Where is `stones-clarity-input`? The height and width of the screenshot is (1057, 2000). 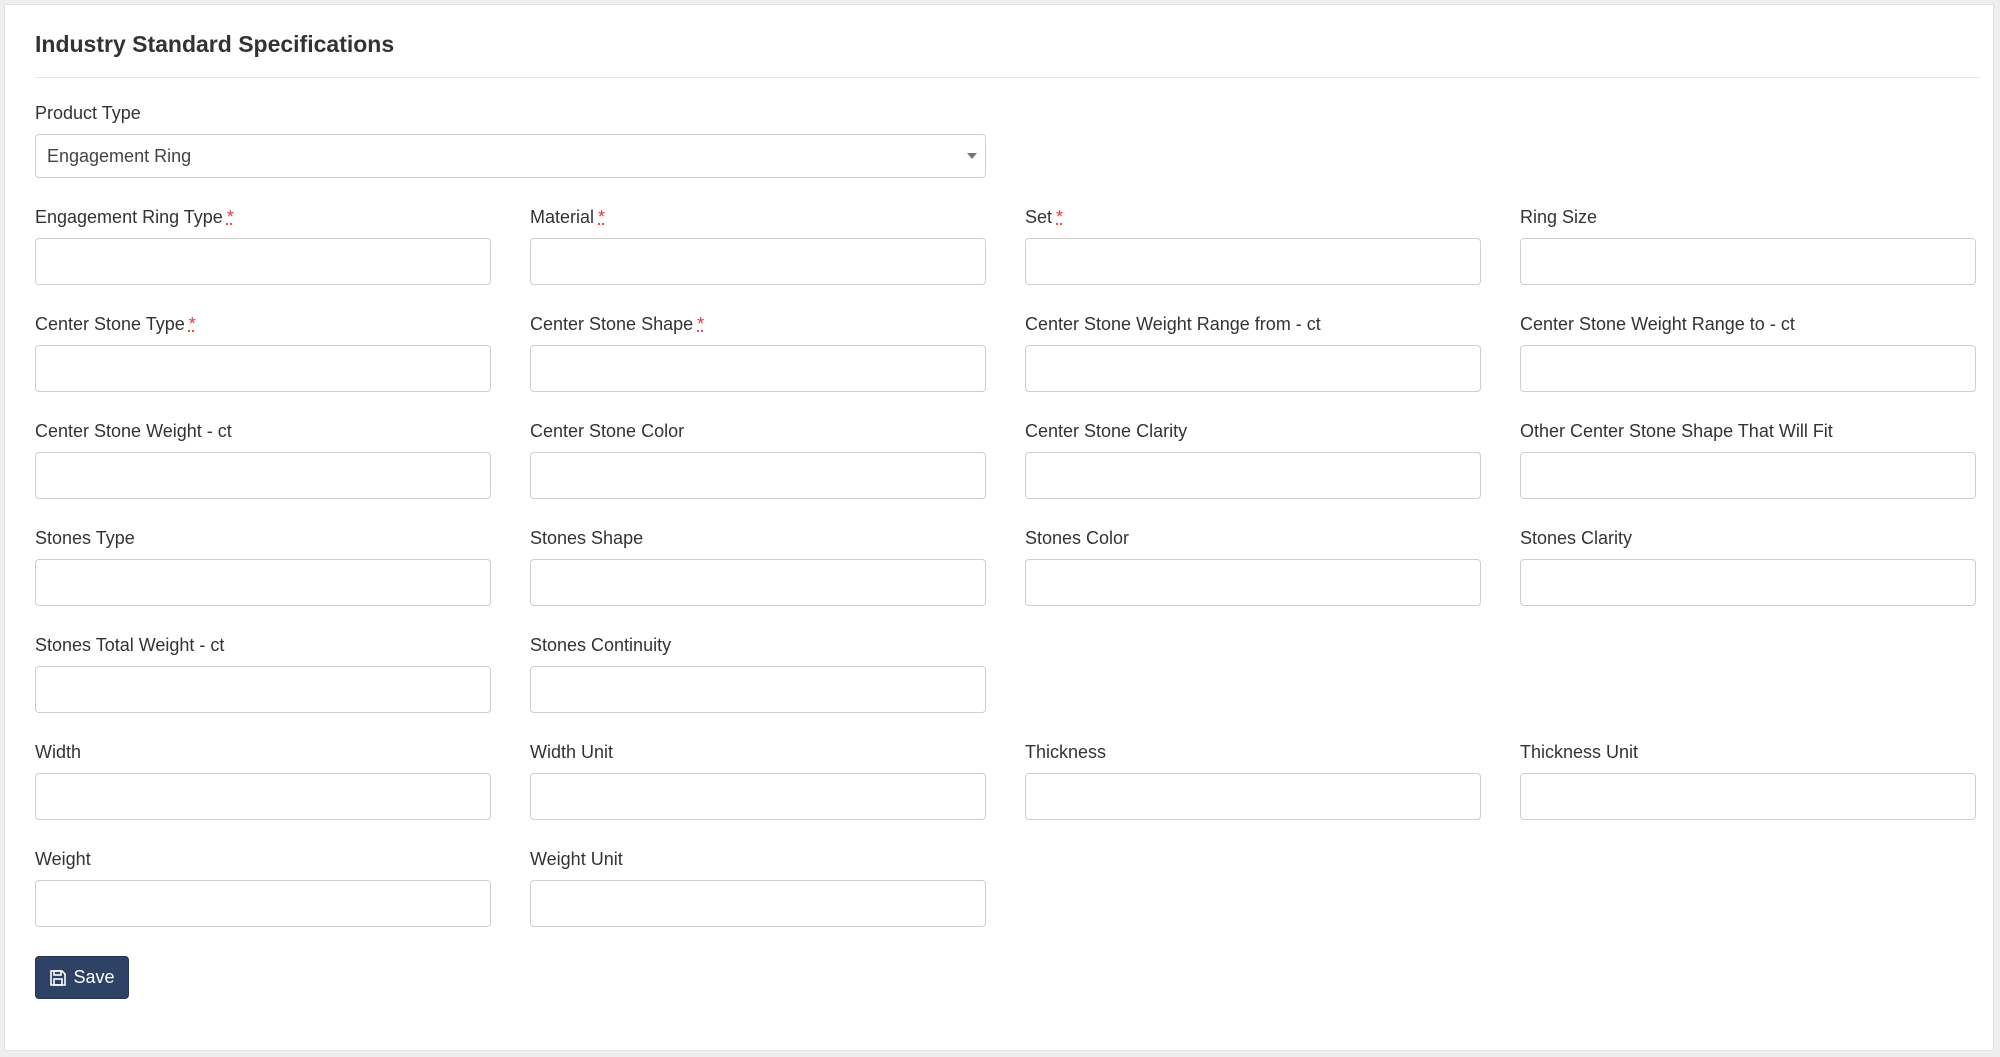 stones-clarity-input is located at coordinates (1748, 582).